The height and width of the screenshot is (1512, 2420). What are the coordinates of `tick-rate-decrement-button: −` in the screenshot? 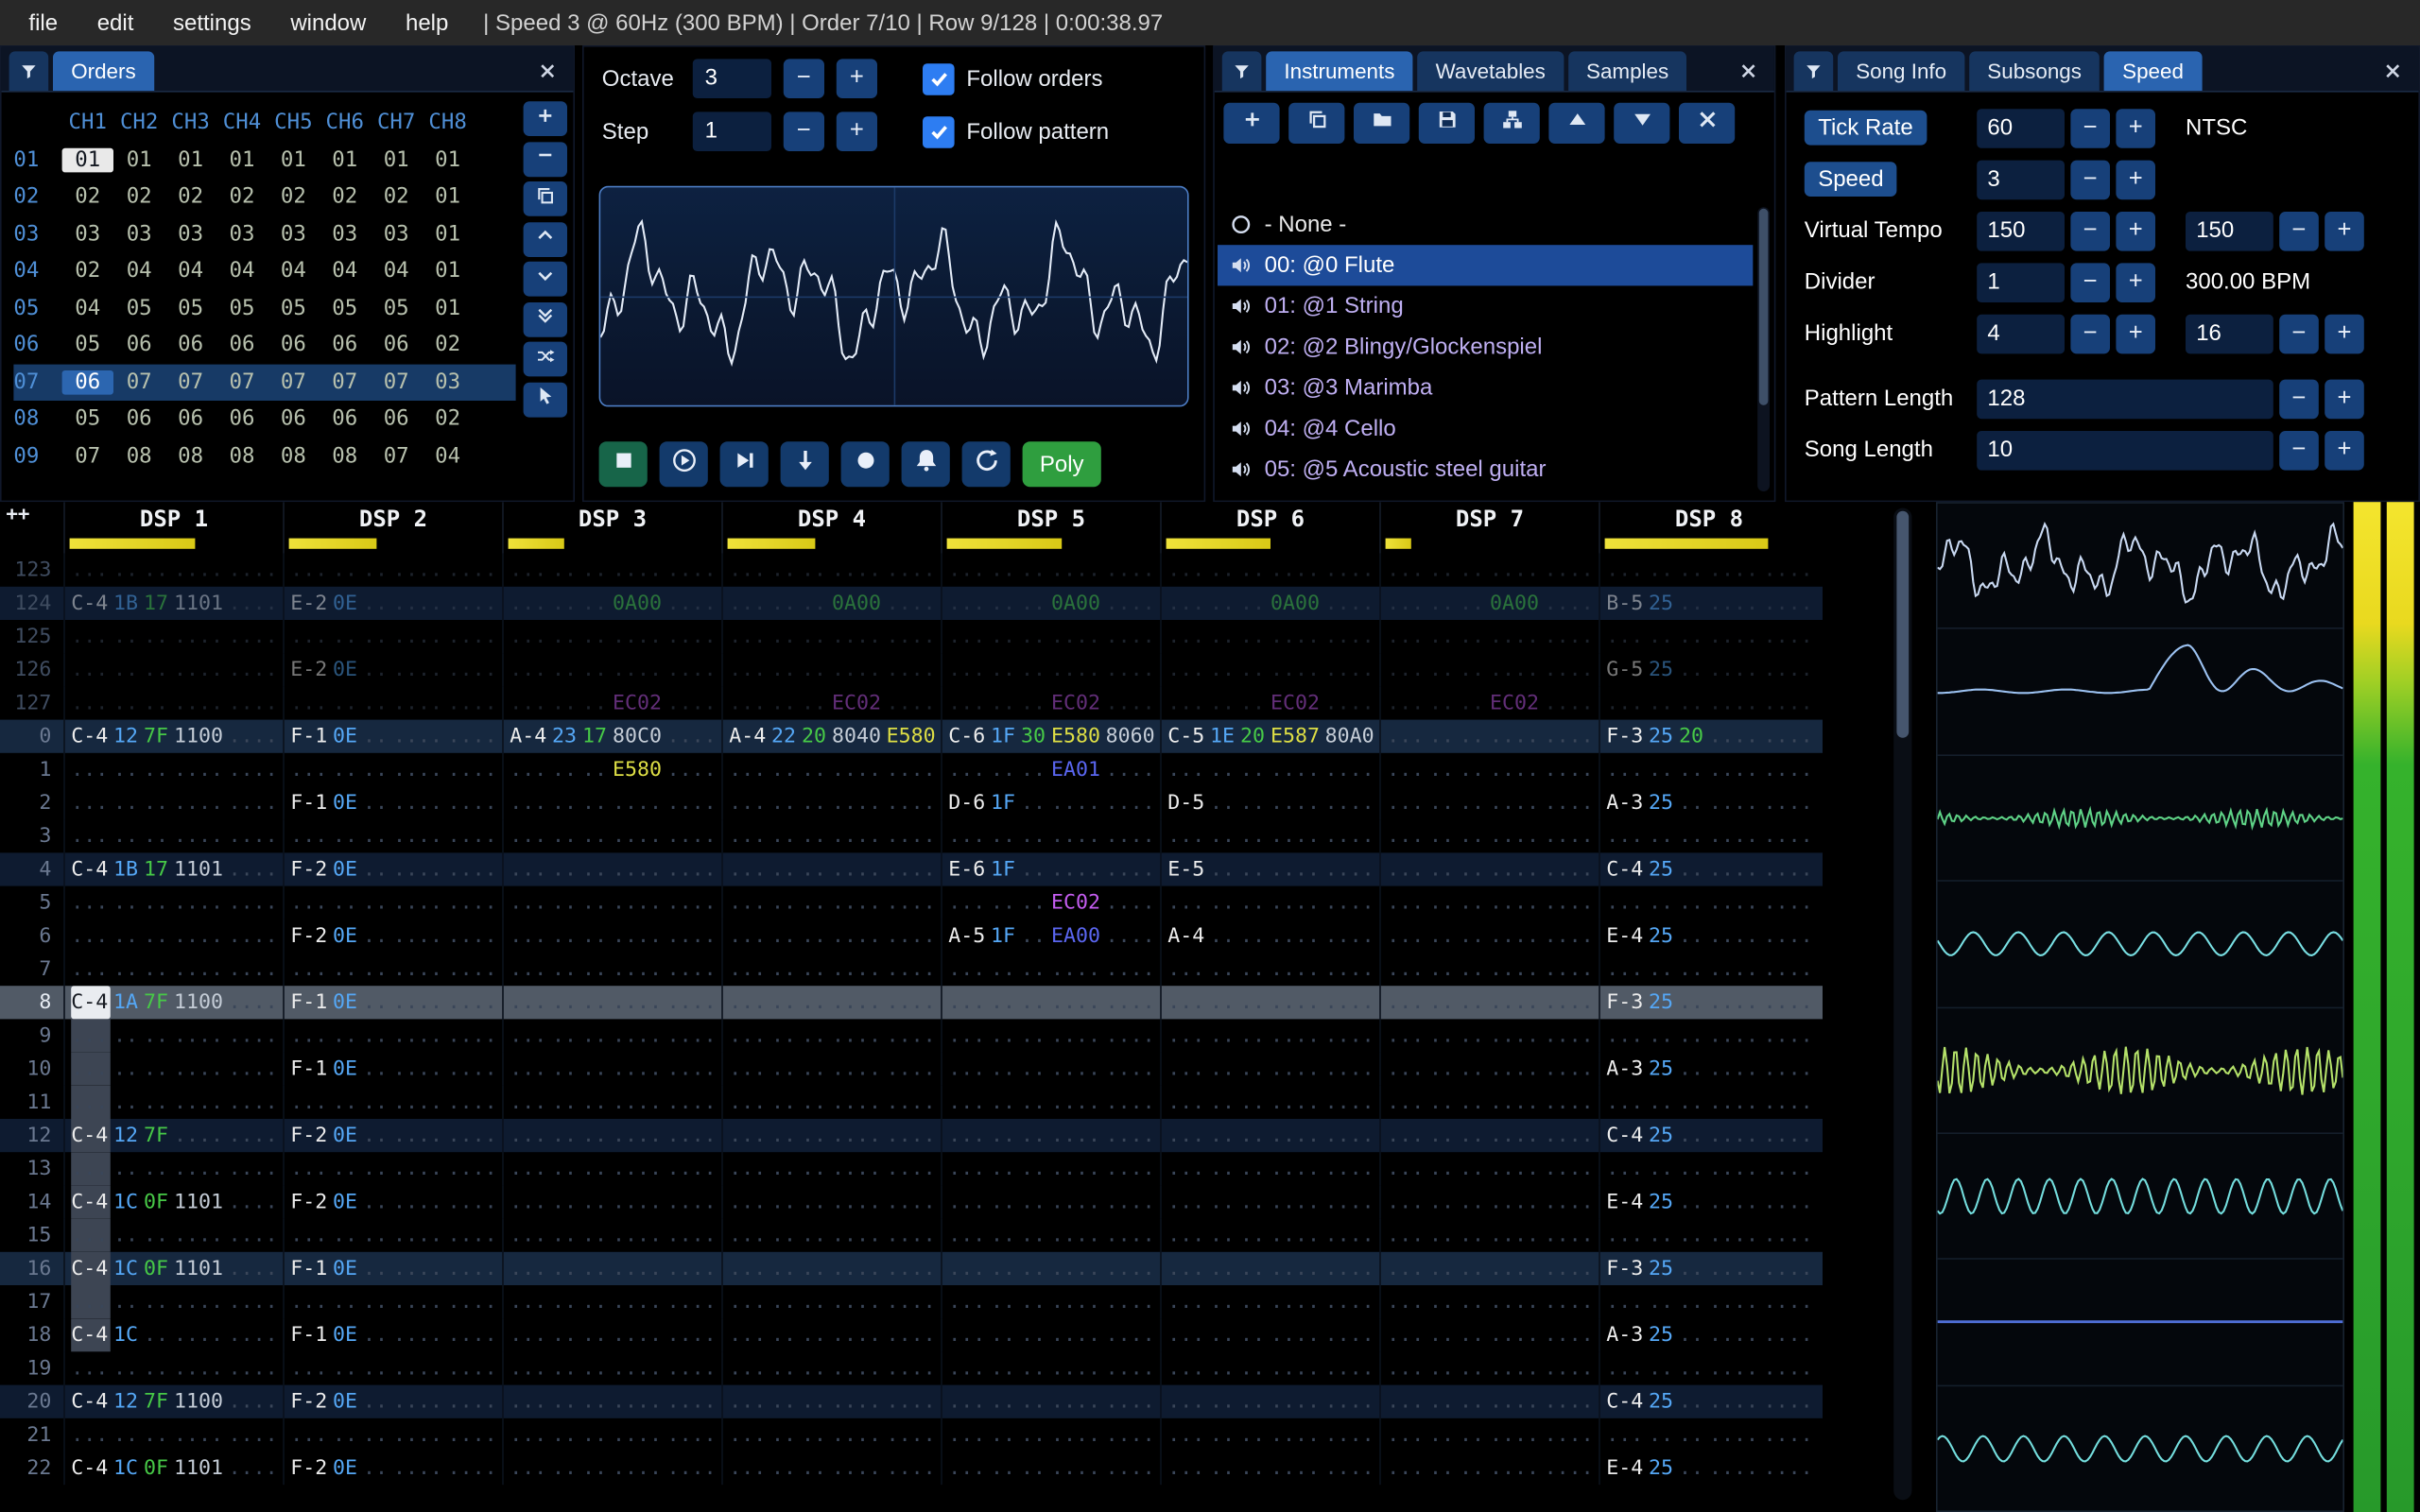 It's located at (2090, 127).